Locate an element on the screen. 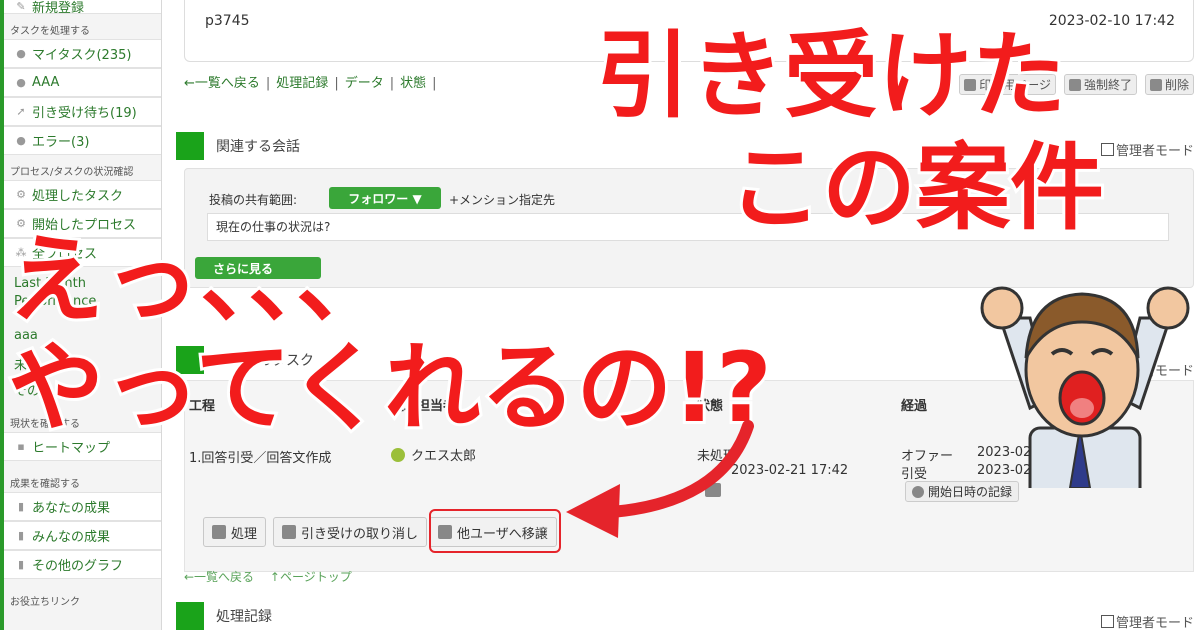  sidebar-item-label: 処理したタスク is located at coordinates (78, 196).